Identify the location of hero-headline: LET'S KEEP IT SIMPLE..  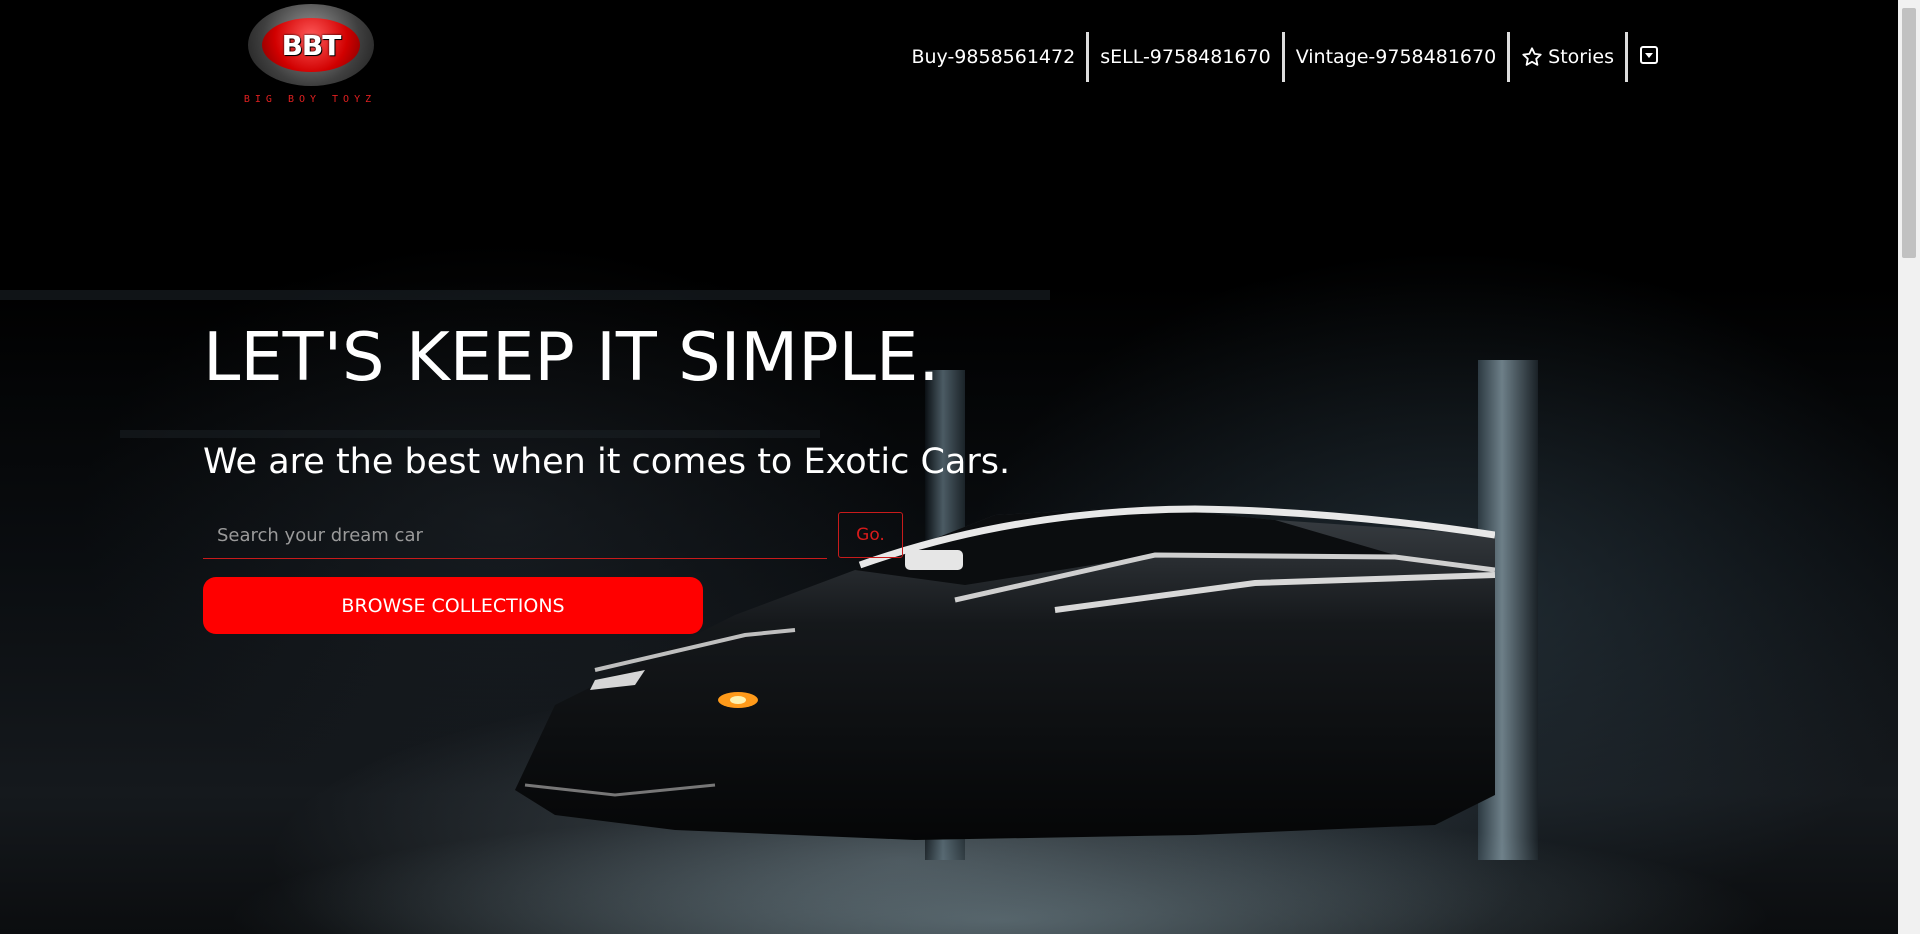
(571, 357).